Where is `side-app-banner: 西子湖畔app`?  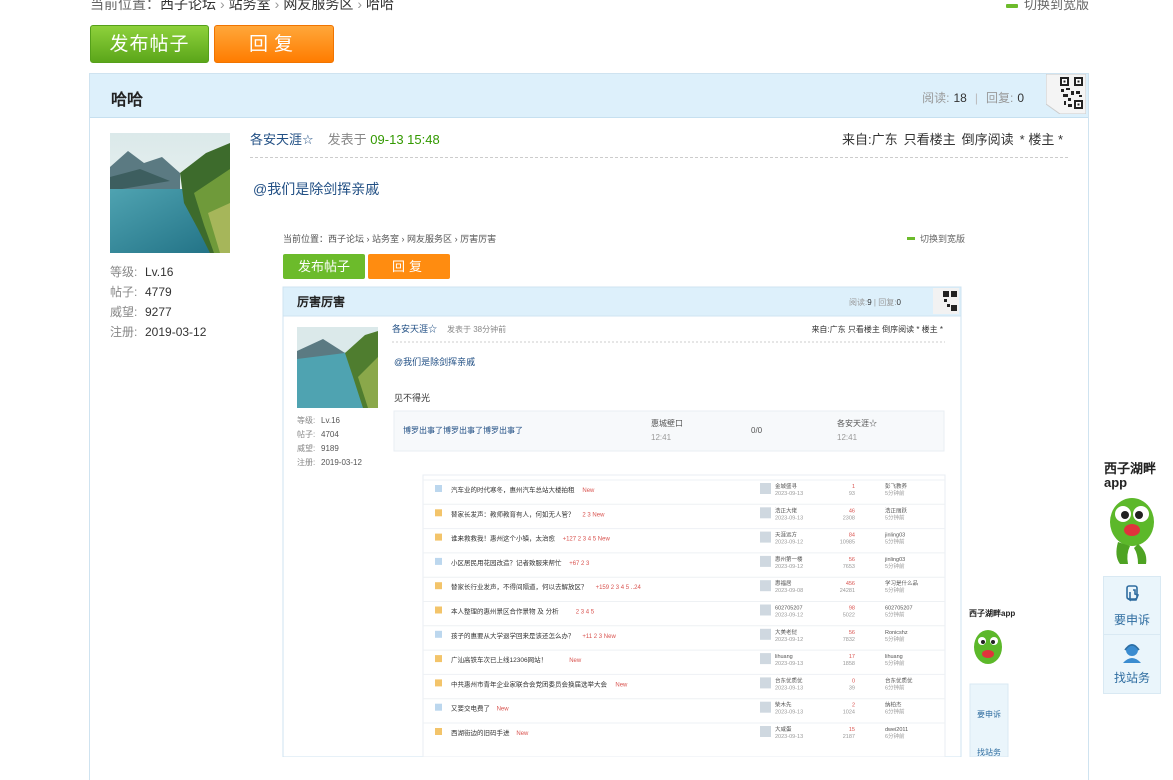 side-app-banner: 西子湖畔app is located at coordinates (1132, 515).